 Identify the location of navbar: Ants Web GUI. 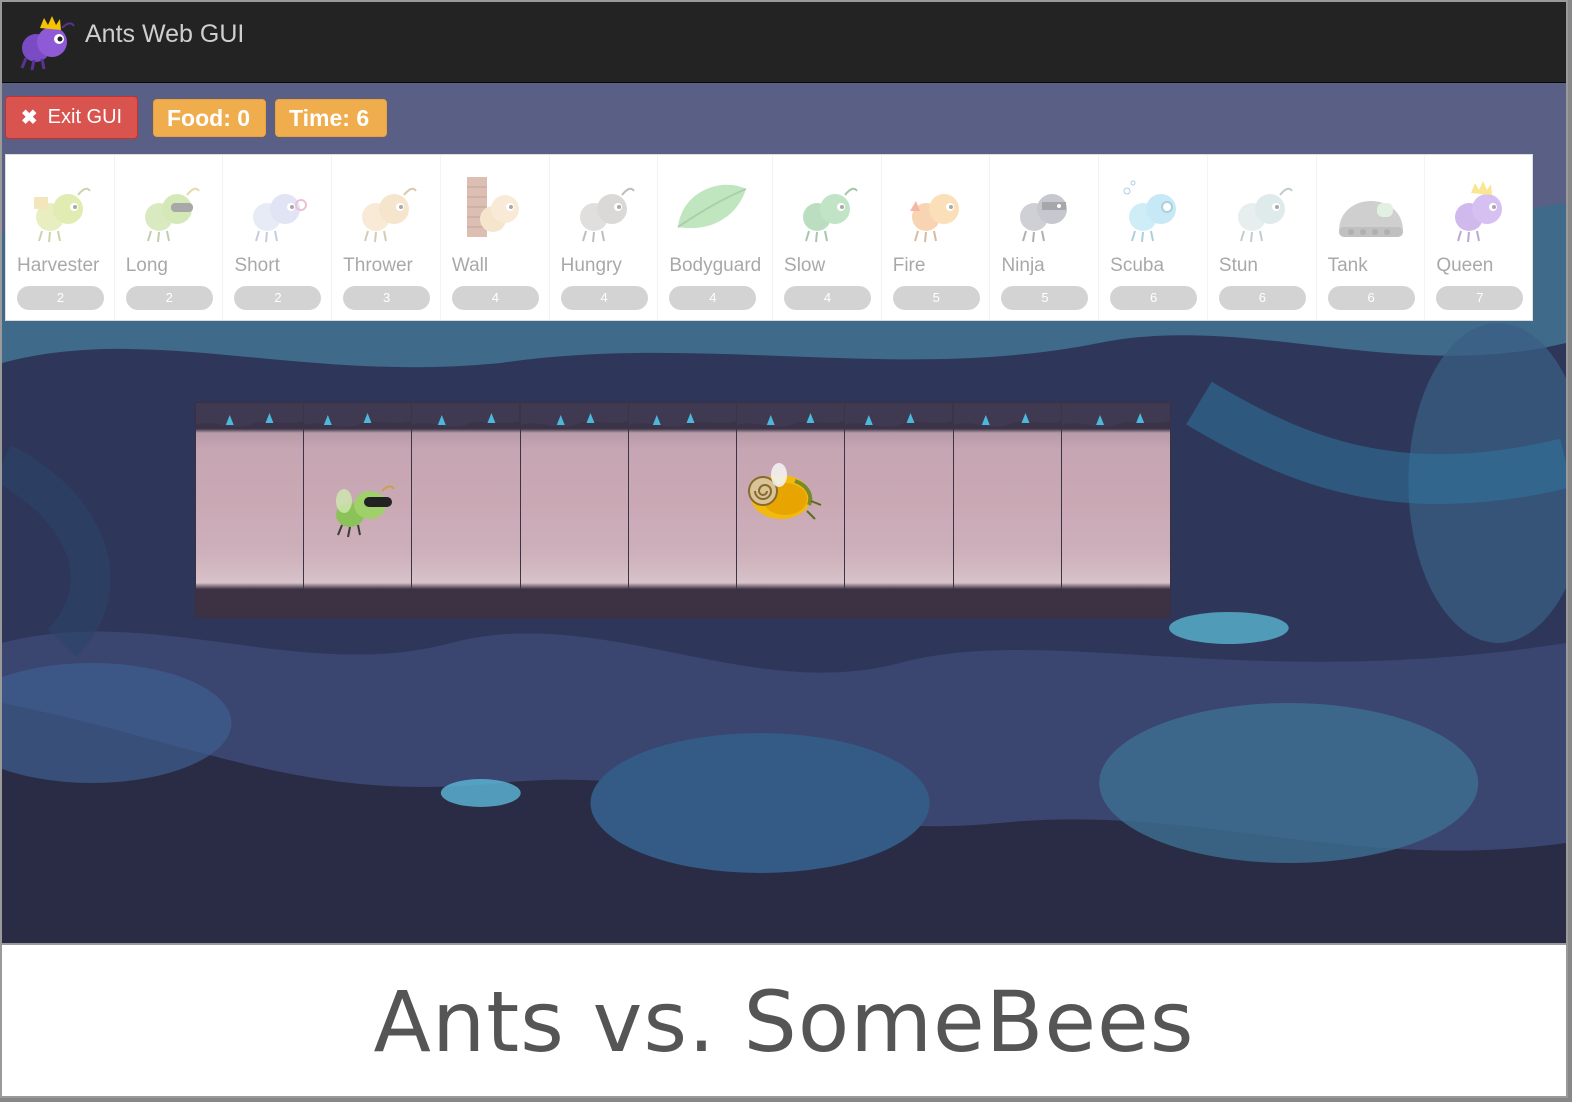
(784, 42).